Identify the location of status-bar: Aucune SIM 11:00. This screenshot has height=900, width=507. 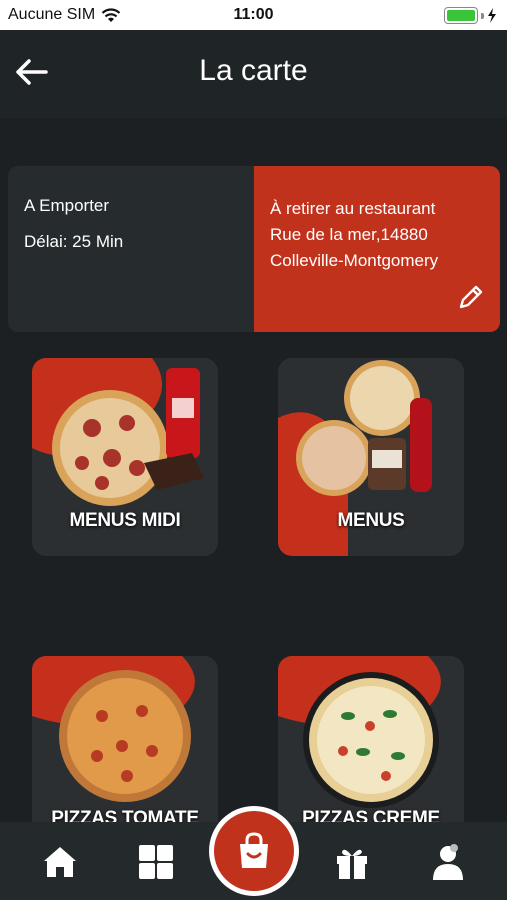
(253, 15).